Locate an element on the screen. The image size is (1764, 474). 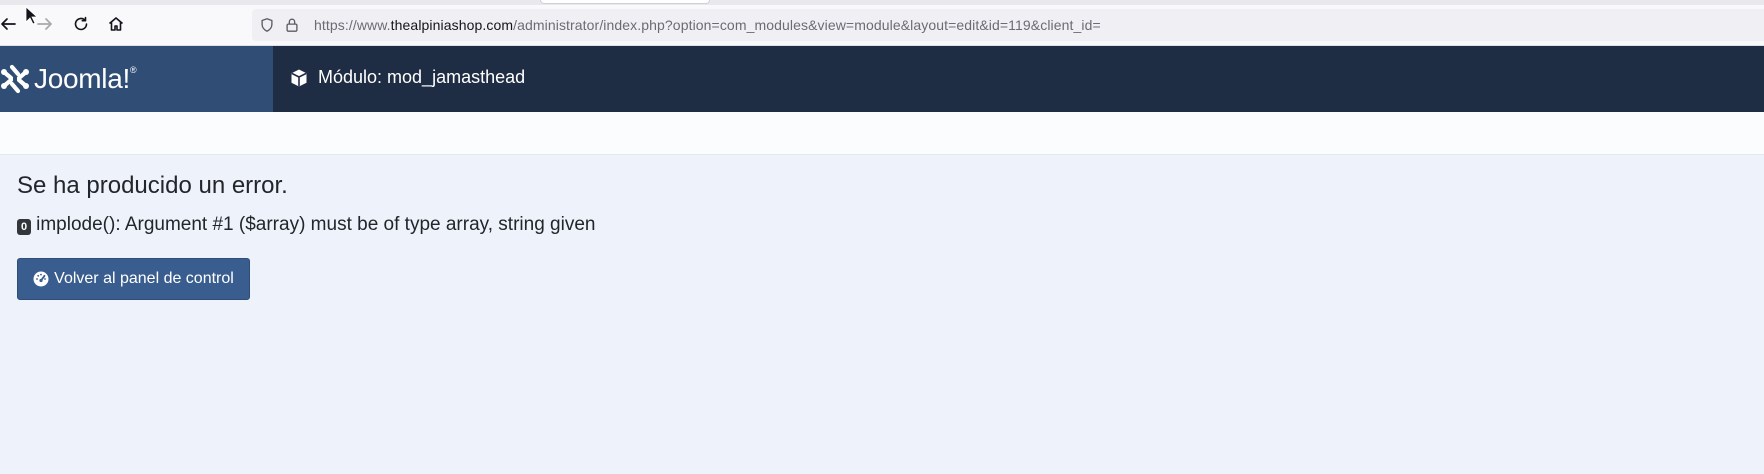
back-button-label: Volver al panel de control is located at coordinates (144, 278).